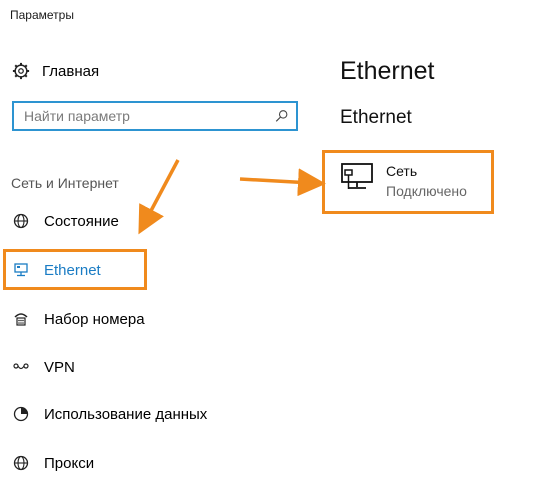 Image resolution: width=538 pixels, height=493 pixels. I want to click on dialup-icon, so click(21, 319).